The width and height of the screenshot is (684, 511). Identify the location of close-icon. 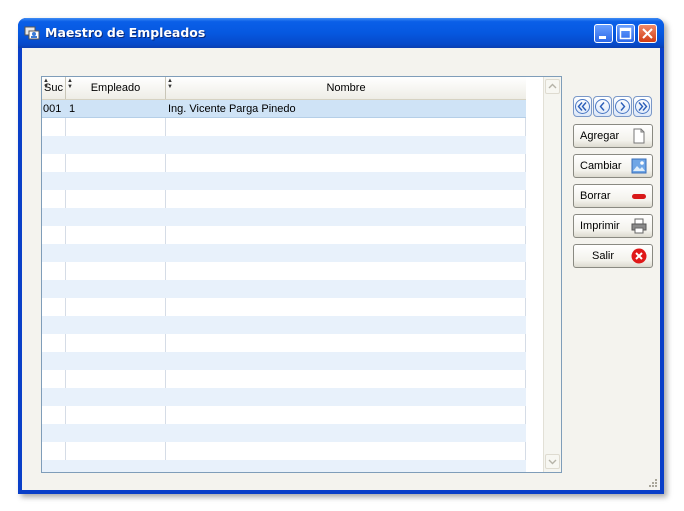
(647, 33).